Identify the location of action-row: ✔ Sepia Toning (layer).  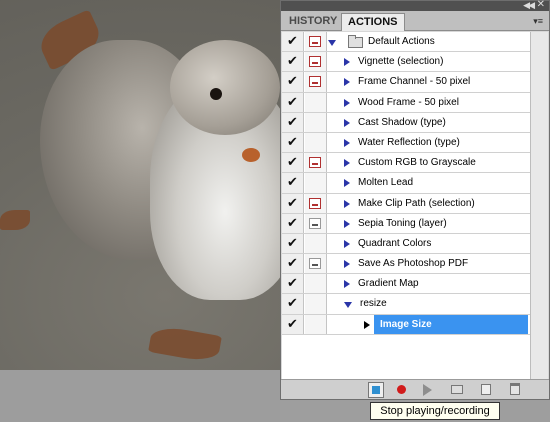
(406, 223).